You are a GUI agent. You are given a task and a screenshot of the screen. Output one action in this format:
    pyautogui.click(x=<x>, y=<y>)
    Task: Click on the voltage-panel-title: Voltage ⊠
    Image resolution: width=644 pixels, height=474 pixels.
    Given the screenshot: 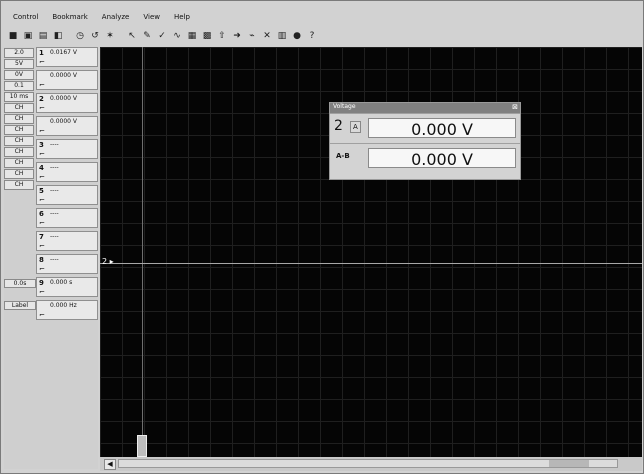 What is the action you would take?
    pyautogui.click(x=425, y=108)
    